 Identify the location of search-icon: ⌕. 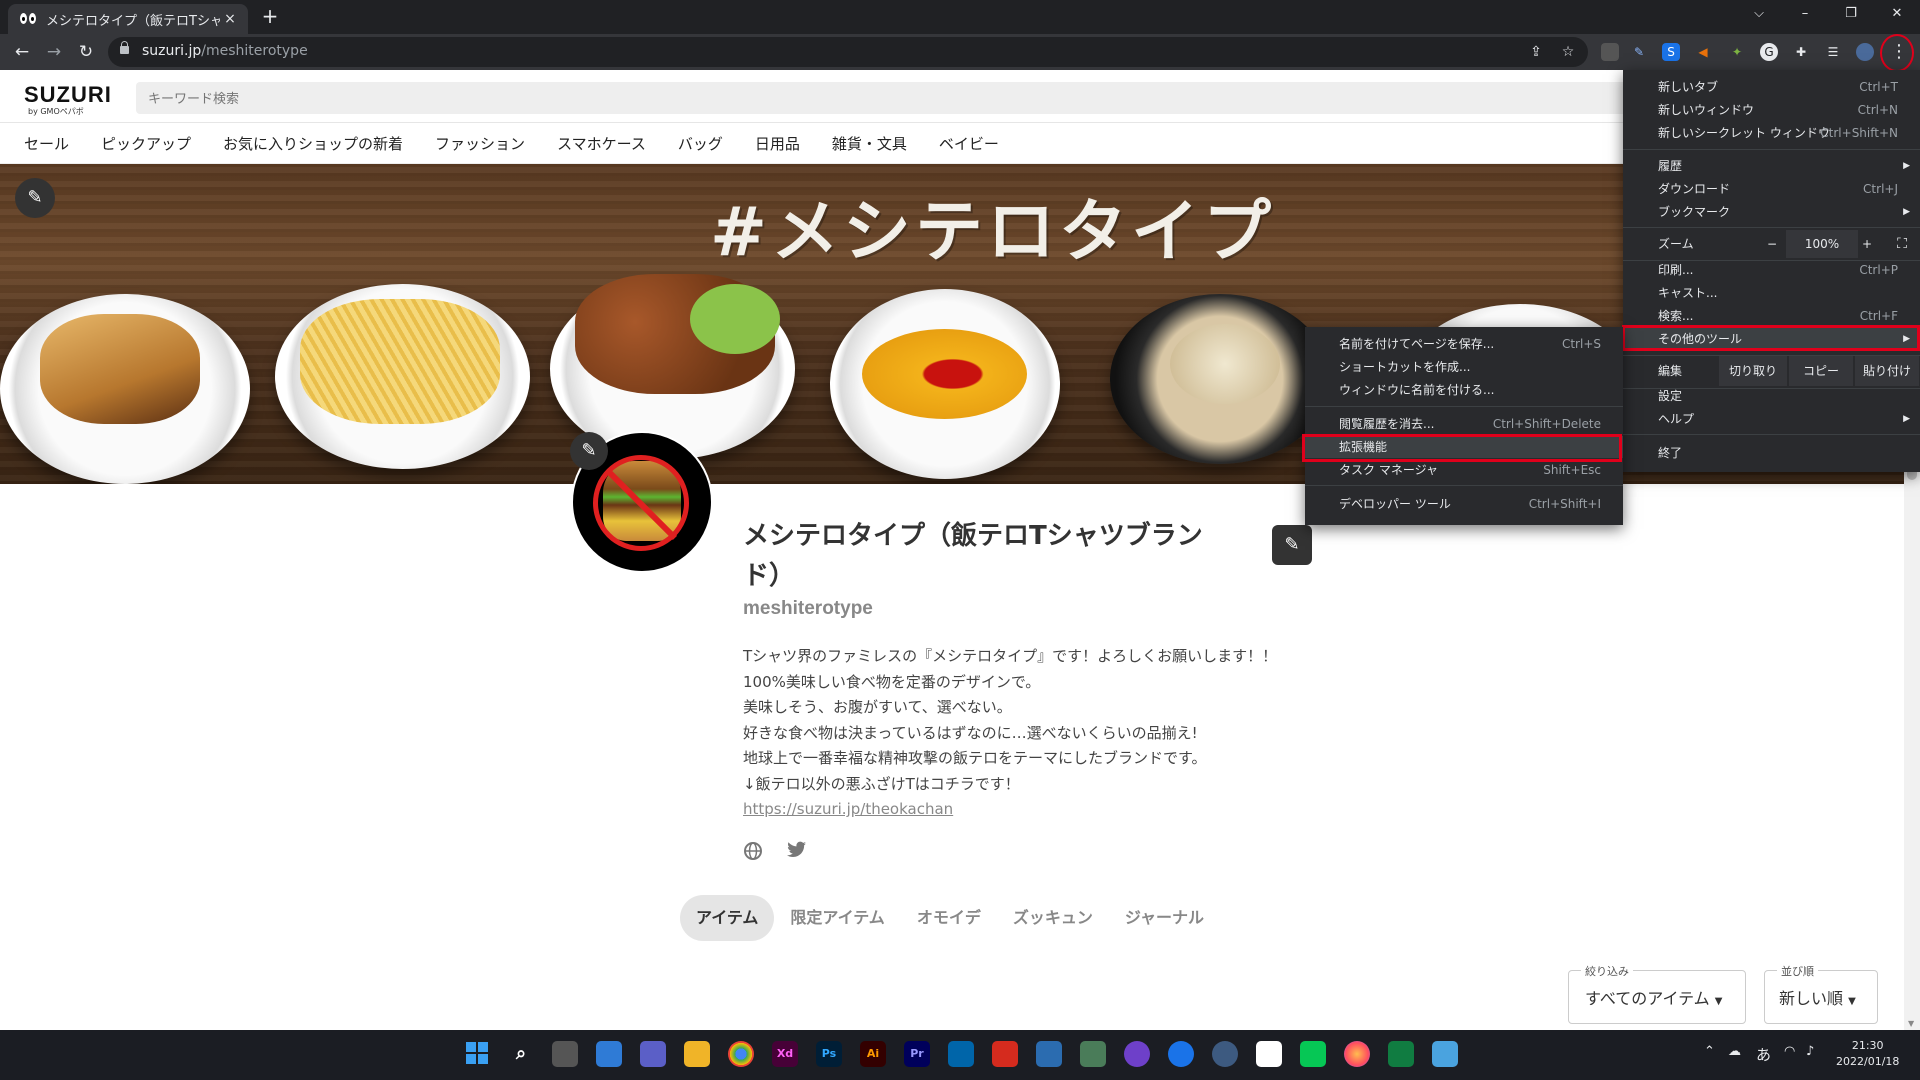
(521, 1054).